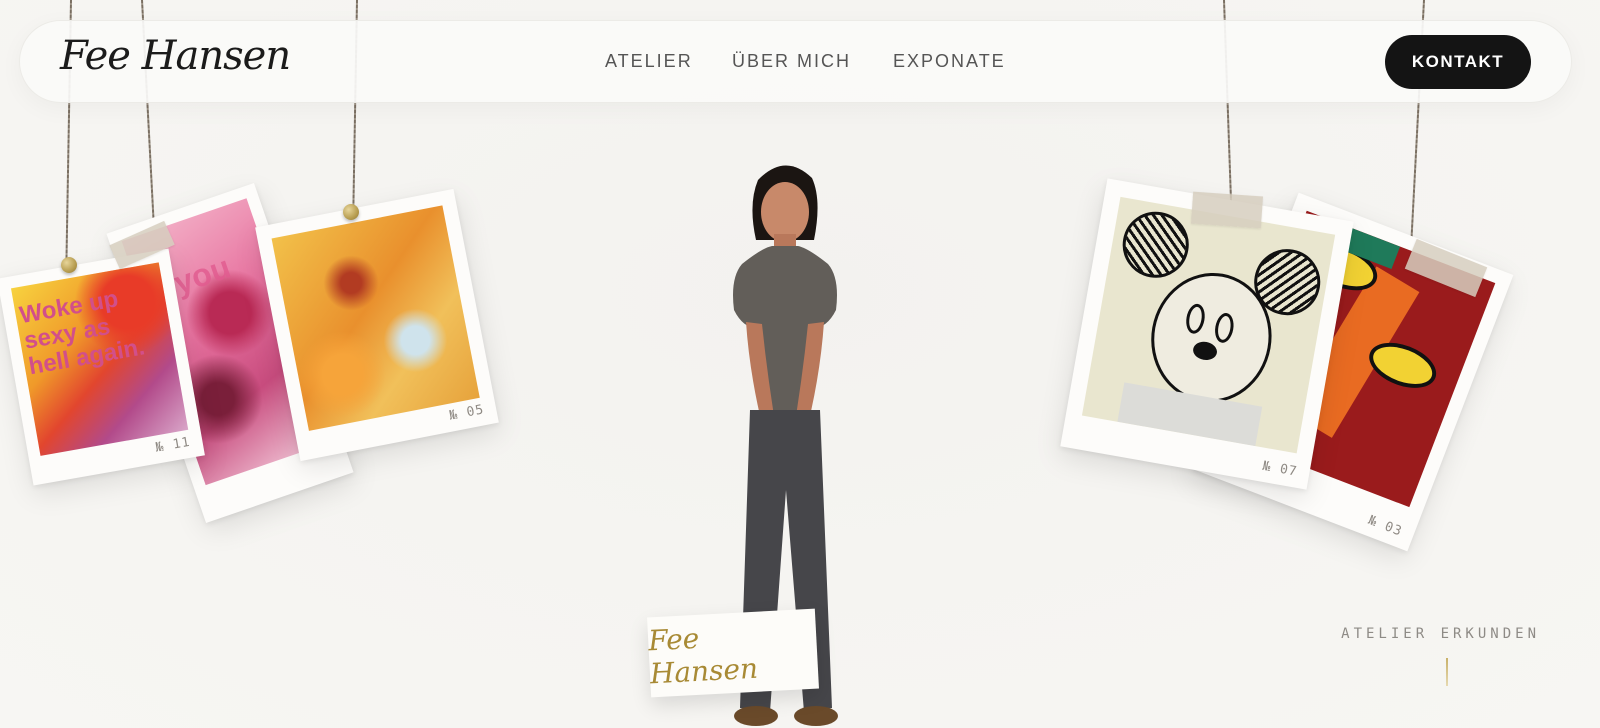 Image resolution: width=1600 pixels, height=728 pixels. I want to click on explore-atelier-link: ATELIER ERKUNDEN, so click(1440, 634).